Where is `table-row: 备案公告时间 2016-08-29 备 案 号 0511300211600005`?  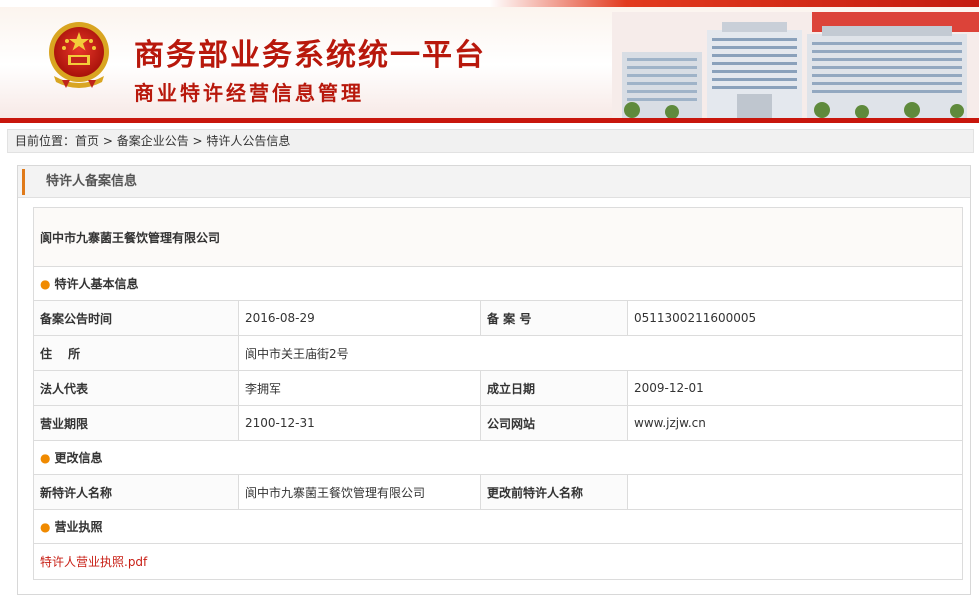
table-row: 备案公告时间 2016-08-29 备 案 号 0511300211600005 is located at coordinates (498, 318).